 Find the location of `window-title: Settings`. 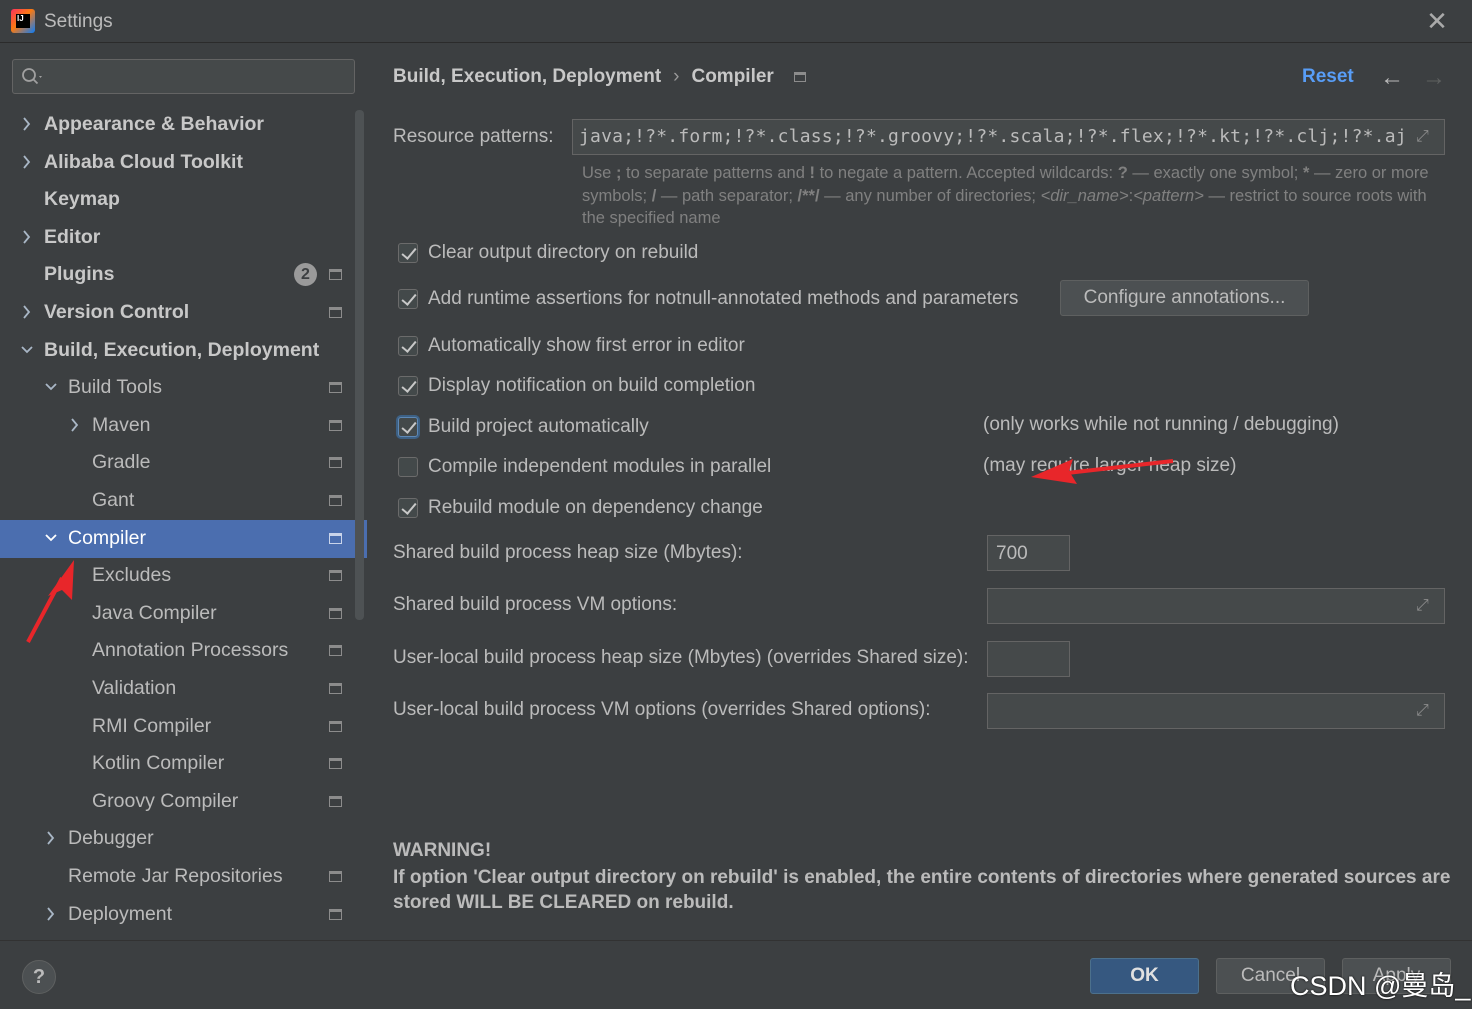

window-title: Settings is located at coordinates (78, 21).